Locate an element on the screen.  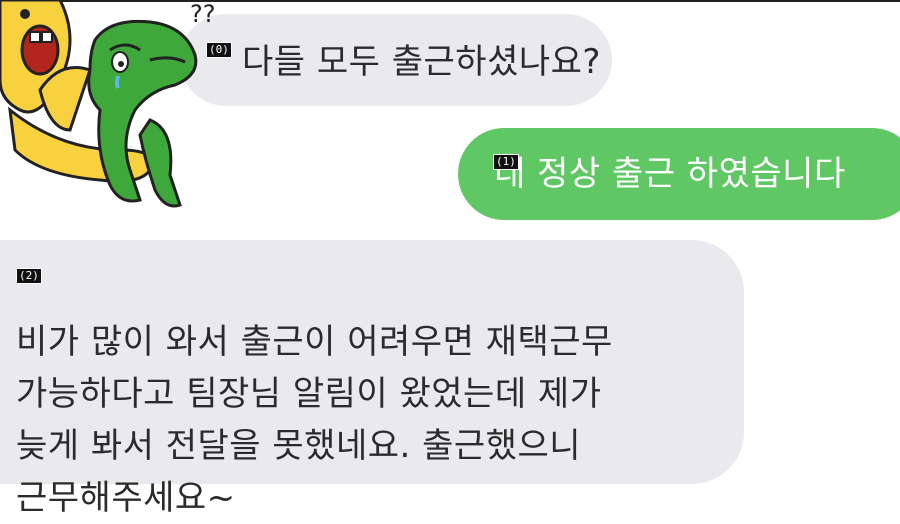
message-marker: (1) is located at coordinates (506, 162).